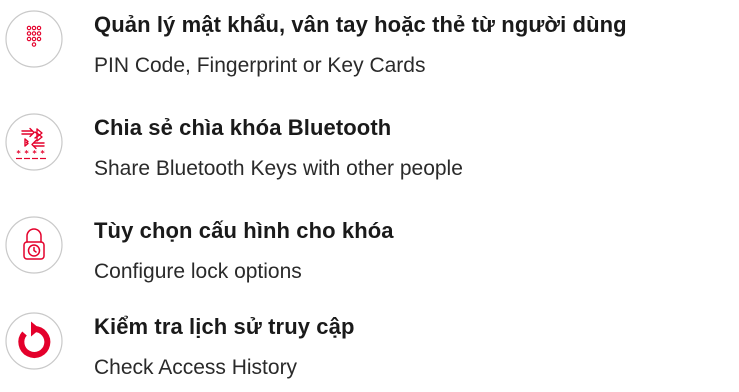  I want to click on feature-subtitle: Check Access History, so click(196, 367).